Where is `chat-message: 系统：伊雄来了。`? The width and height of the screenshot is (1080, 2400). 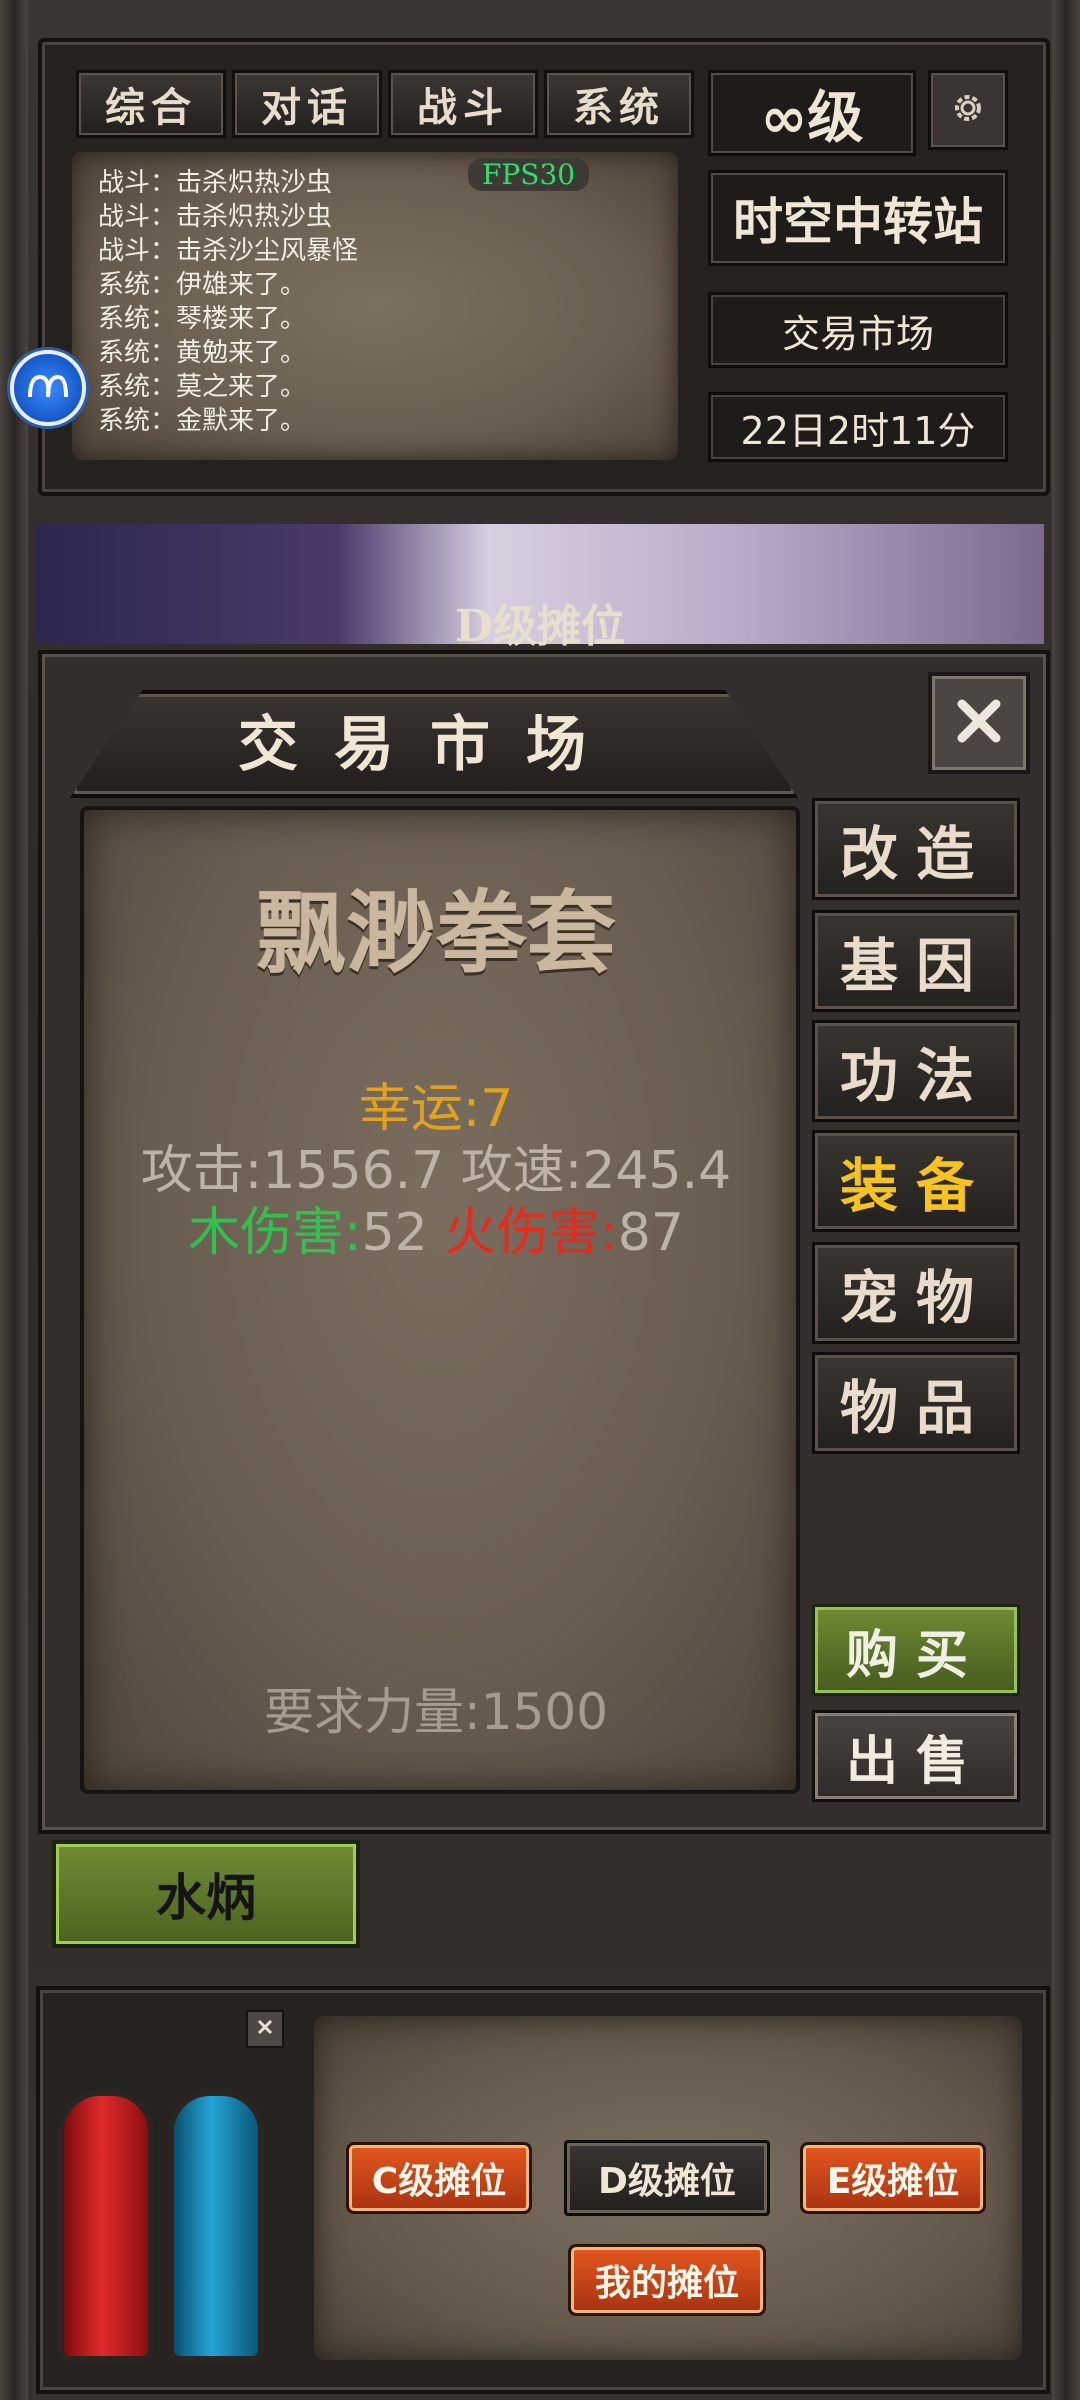
chat-message: 系统：伊雄来了。 is located at coordinates (202, 285).